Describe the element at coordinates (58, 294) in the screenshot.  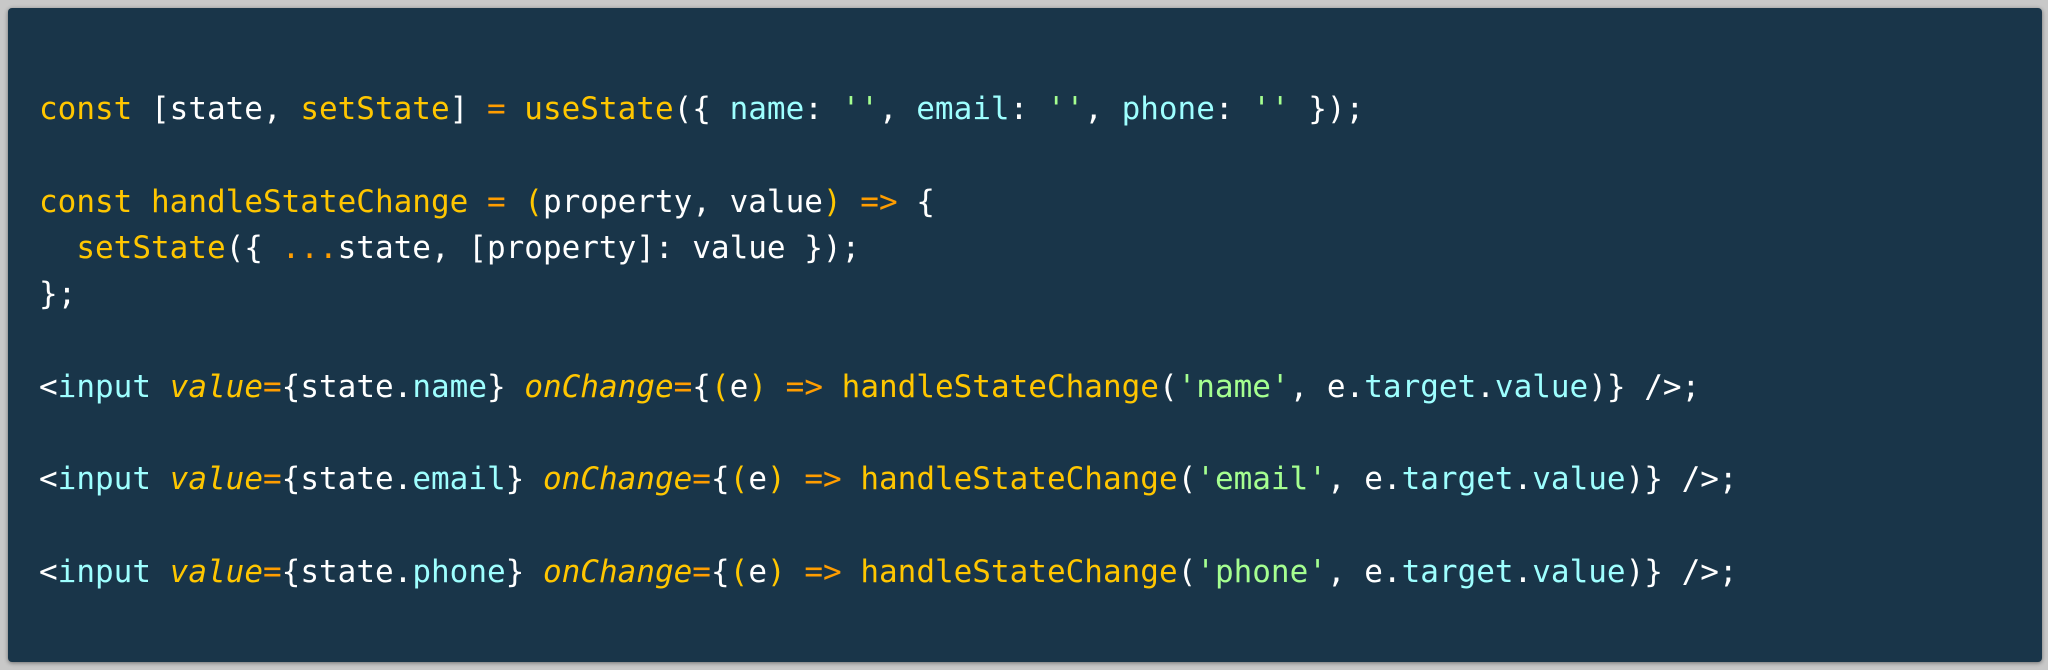
I see `code-token: };` at that location.